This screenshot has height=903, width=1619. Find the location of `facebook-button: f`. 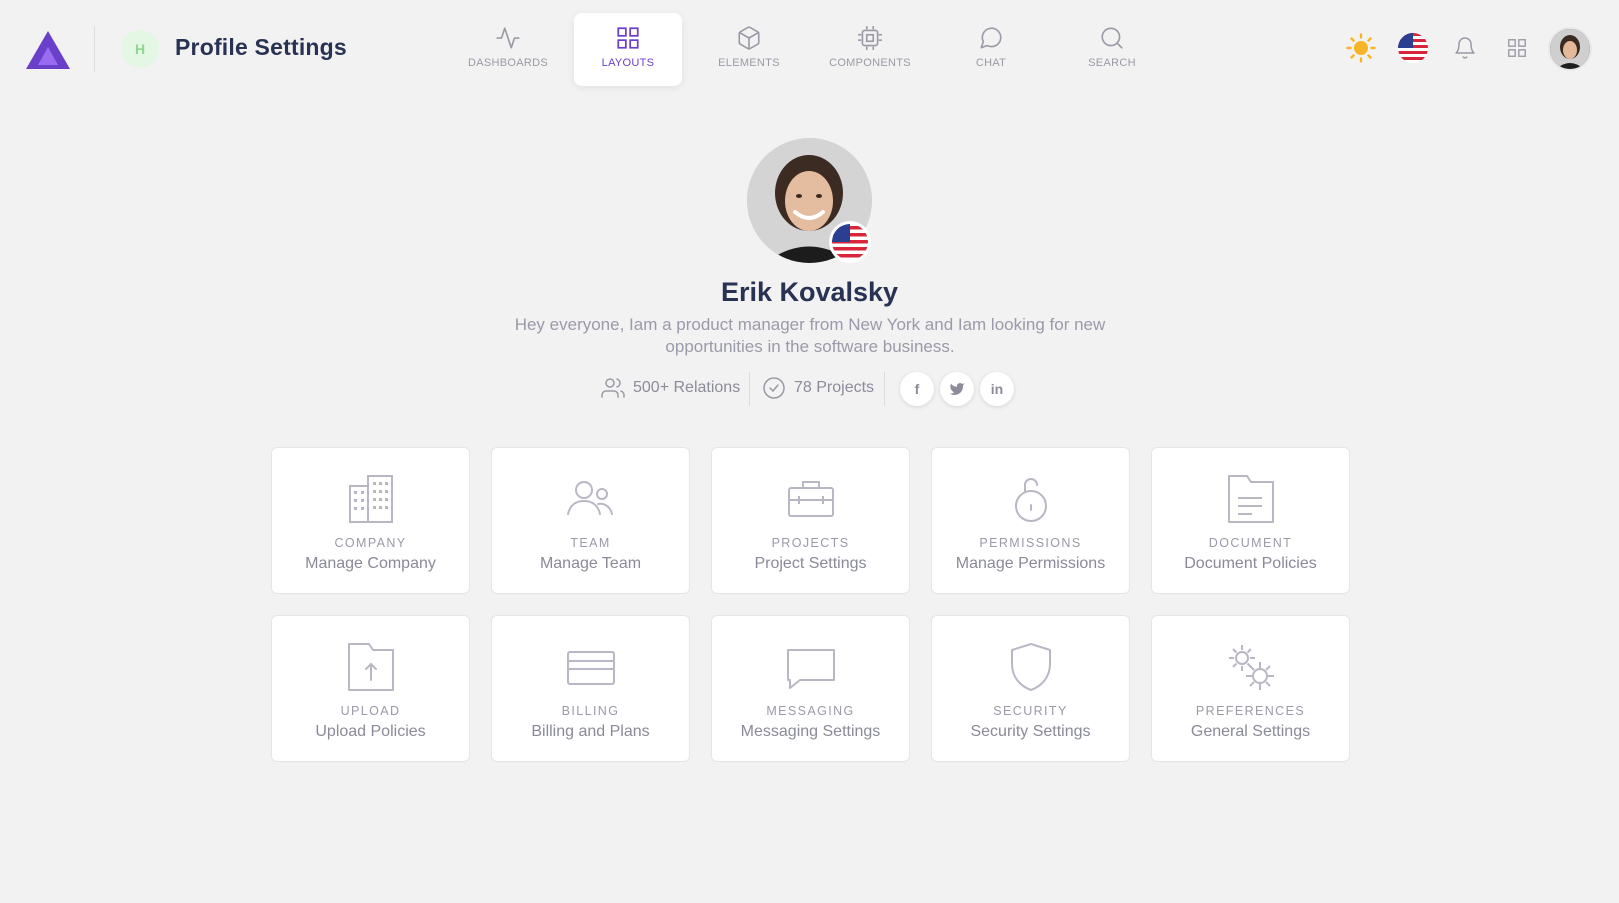

facebook-button: f is located at coordinates (917, 389).